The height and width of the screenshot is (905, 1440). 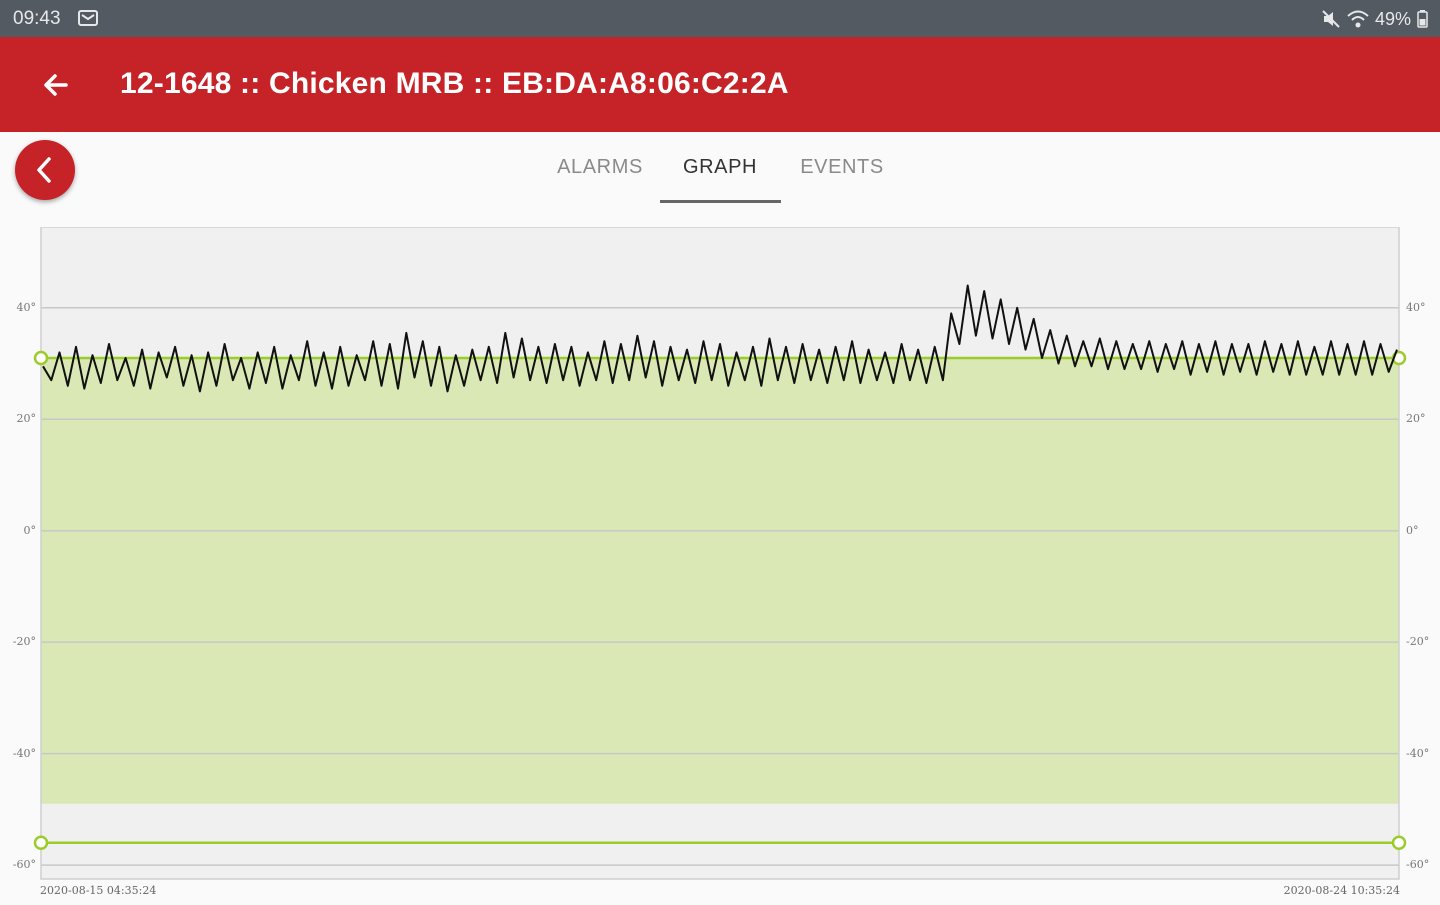 What do you see at coordinates (56, 85) in the screenshot?
I see `arrow-left-icon` at bounding box center [56, 85].